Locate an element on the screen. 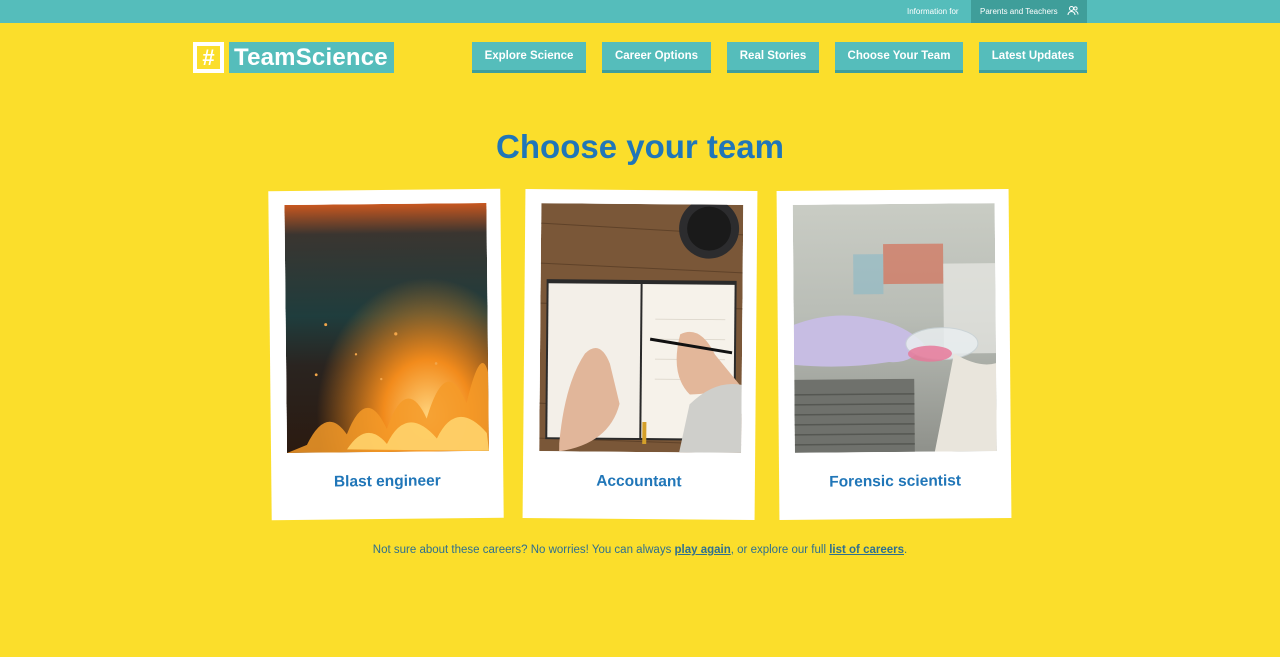 The height and width of the screenshot is (657, 1280). hash-logo-mark: # is located at coordinates (208, 57).